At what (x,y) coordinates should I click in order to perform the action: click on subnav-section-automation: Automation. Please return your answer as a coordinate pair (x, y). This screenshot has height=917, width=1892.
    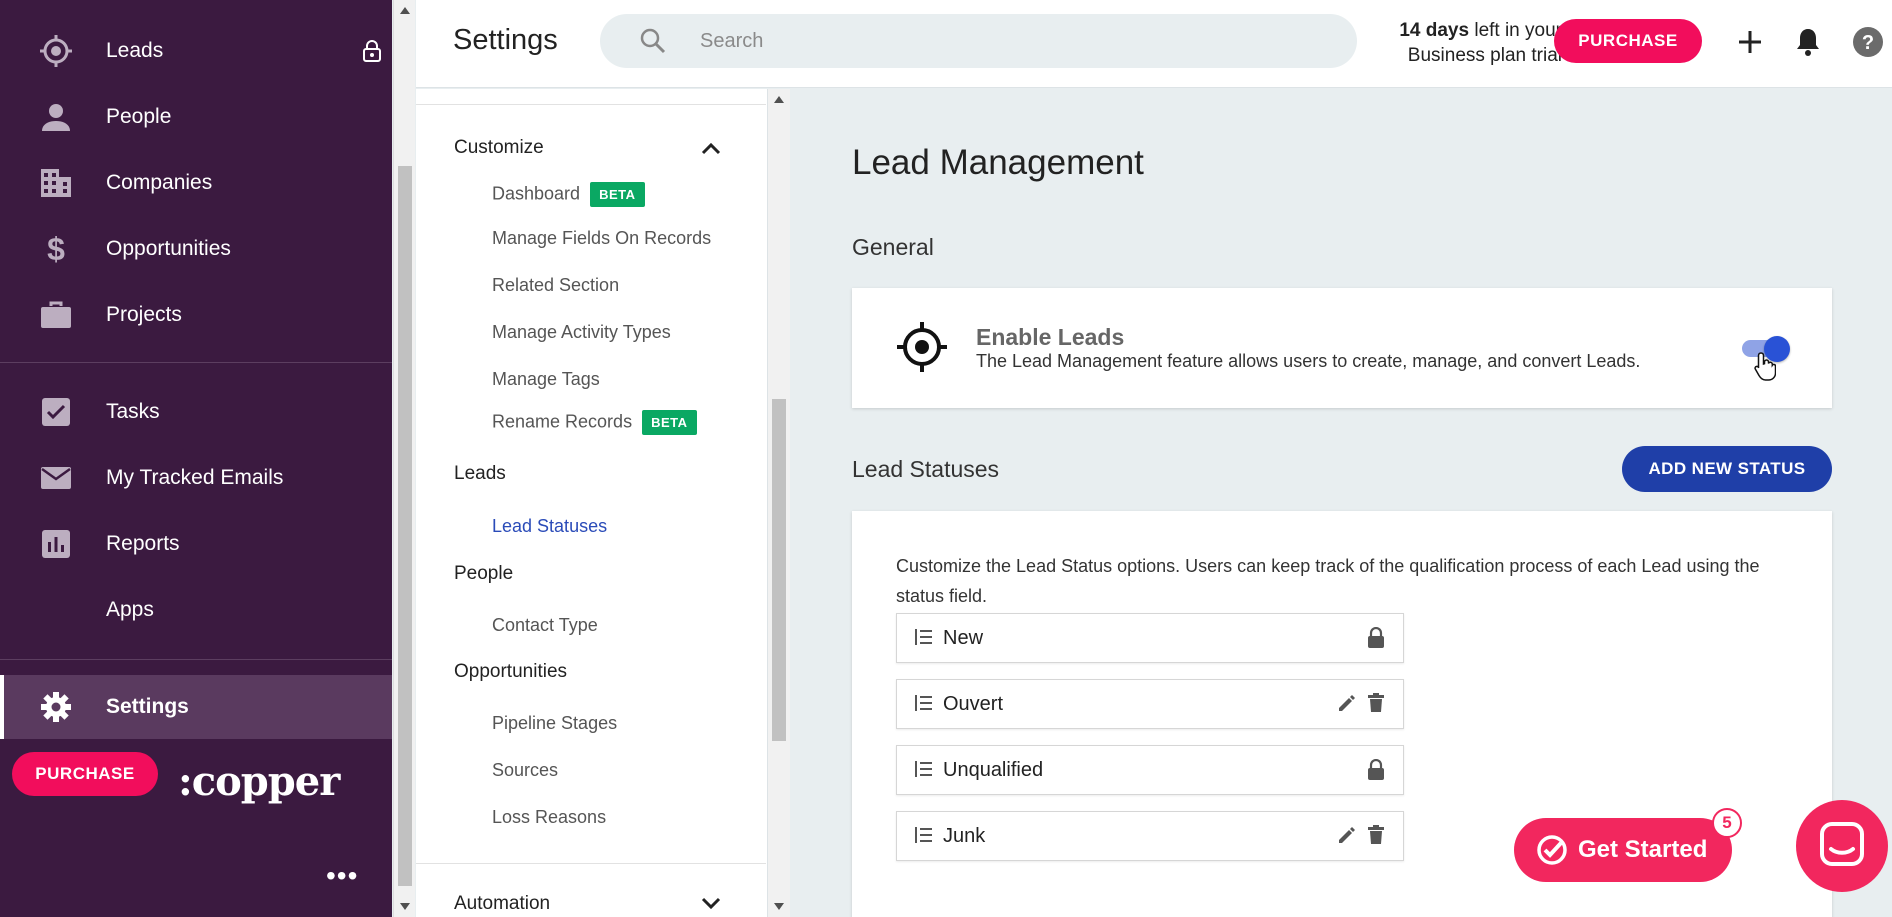
    Looking at the image, I should click on (502, 904).